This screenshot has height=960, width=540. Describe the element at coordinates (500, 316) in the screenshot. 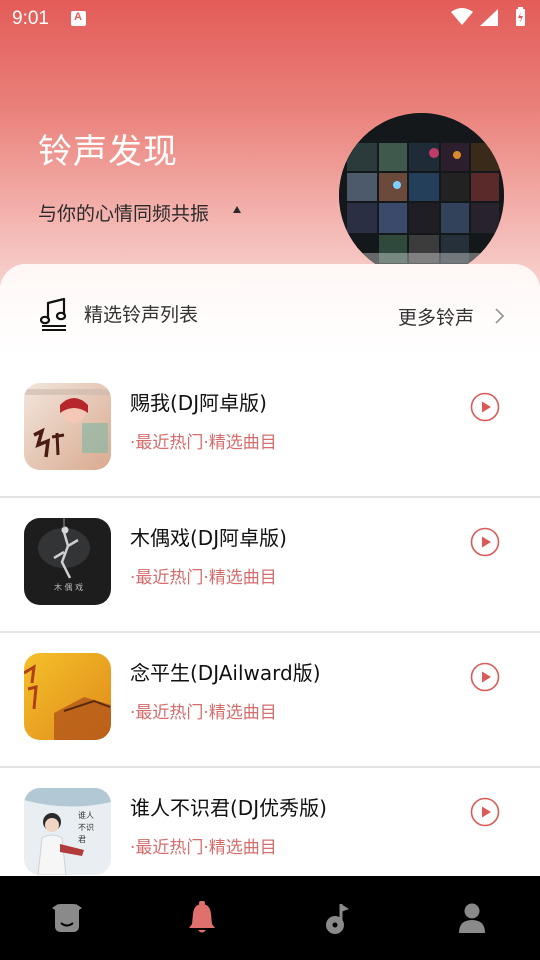

I see `chevron-right-icon` at that location.